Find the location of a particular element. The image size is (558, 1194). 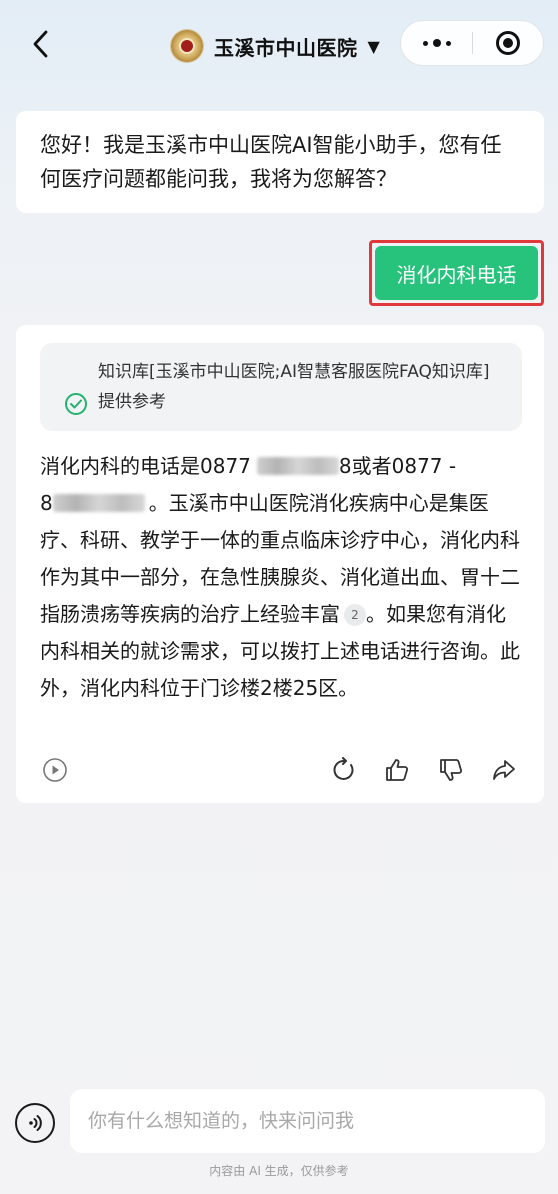

like-button is located at coordinates (397, 770).